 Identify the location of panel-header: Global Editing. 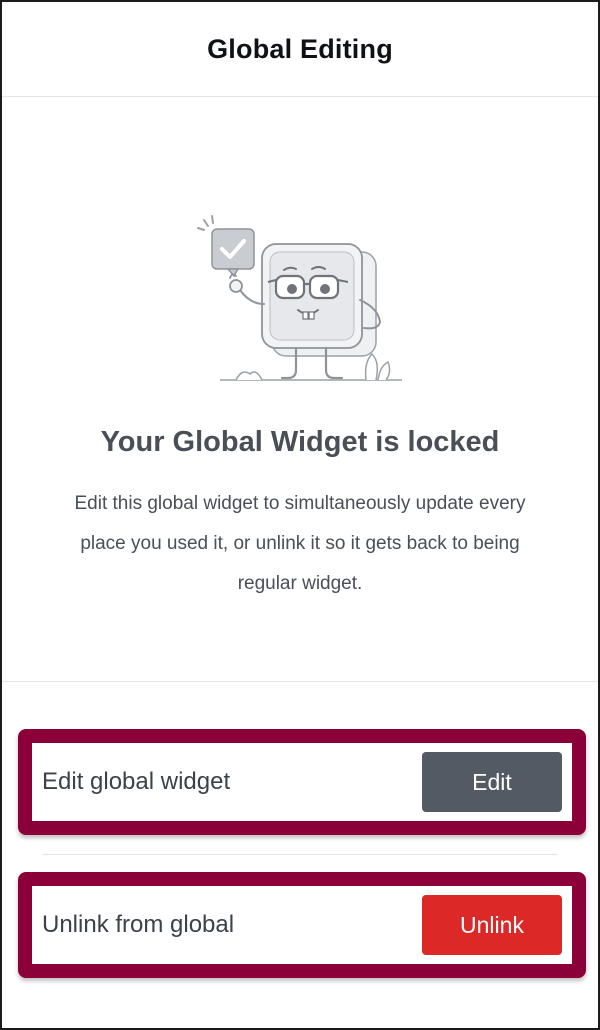
(300, 49).